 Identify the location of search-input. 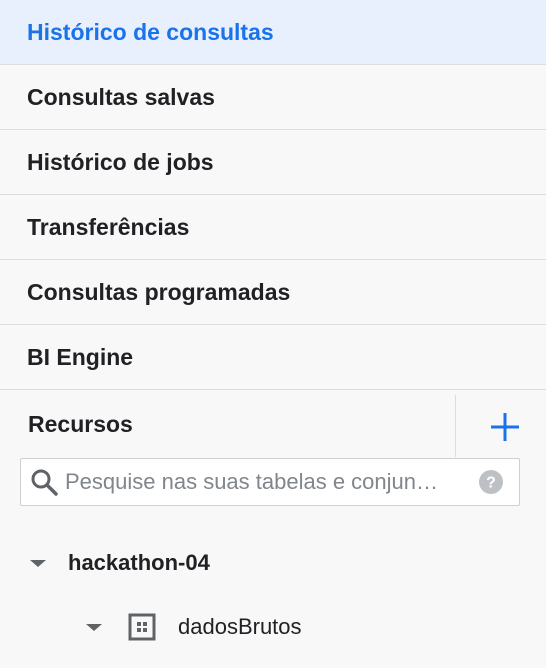
(268, 482).